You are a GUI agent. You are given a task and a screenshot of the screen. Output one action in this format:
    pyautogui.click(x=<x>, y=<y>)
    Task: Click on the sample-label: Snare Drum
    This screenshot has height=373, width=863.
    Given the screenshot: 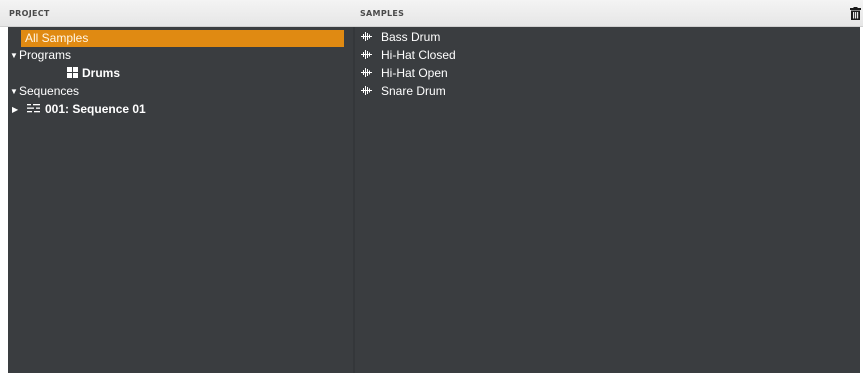 What is the action you would take?
    pyautogui.click(x=413, y=91)
    